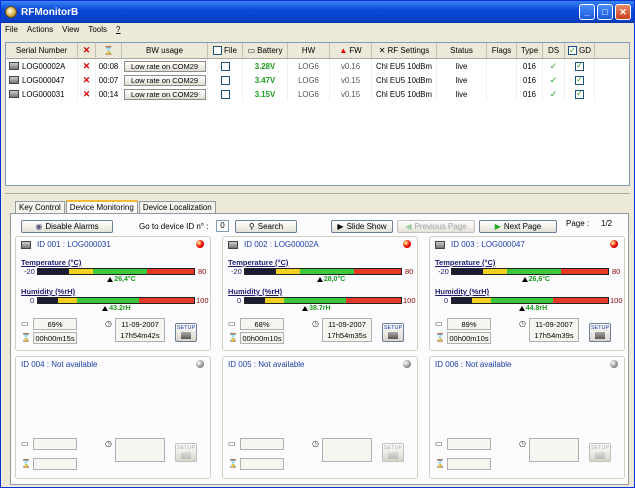 This screenshot has height=488, width=635. Describe the element at coordinates (343, 50) in the screenshot. I see `arrow-up-icon: ▲` at that location.